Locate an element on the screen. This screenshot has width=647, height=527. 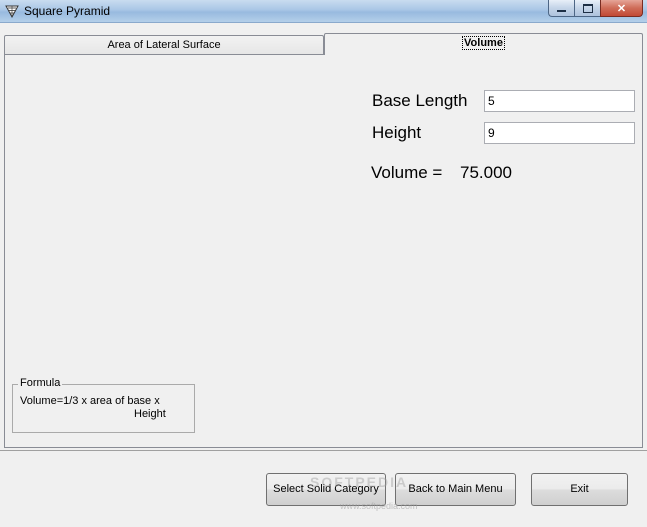
base-length-label: Base Length is located at coordinates (420, 100).